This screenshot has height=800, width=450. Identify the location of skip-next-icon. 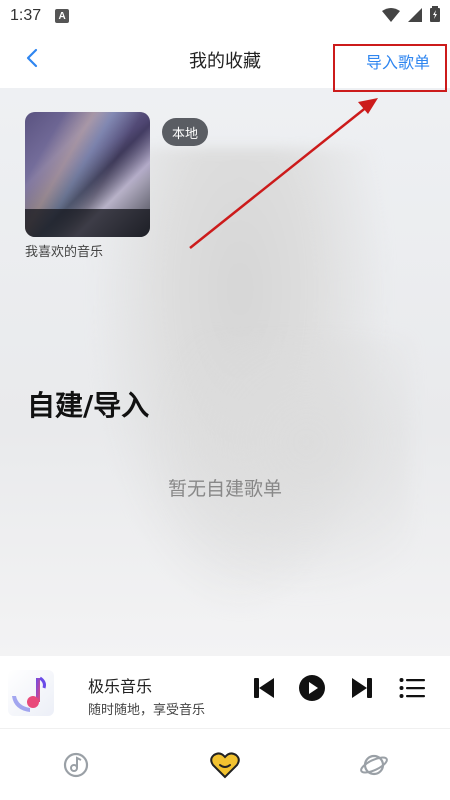
(362, 690).